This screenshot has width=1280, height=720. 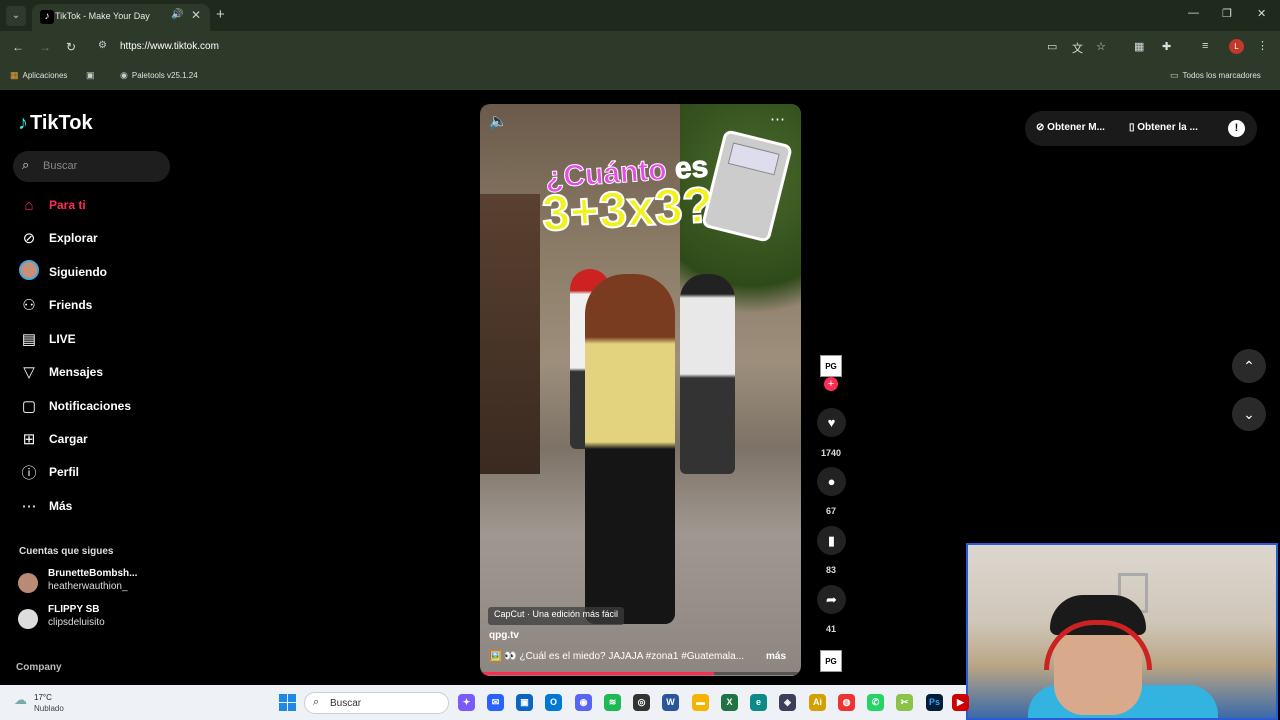 What do you see at coordinates (29, 473) in the screenshot?
I see `profile-icon: ⓘ` at bounding box center [29, 473].